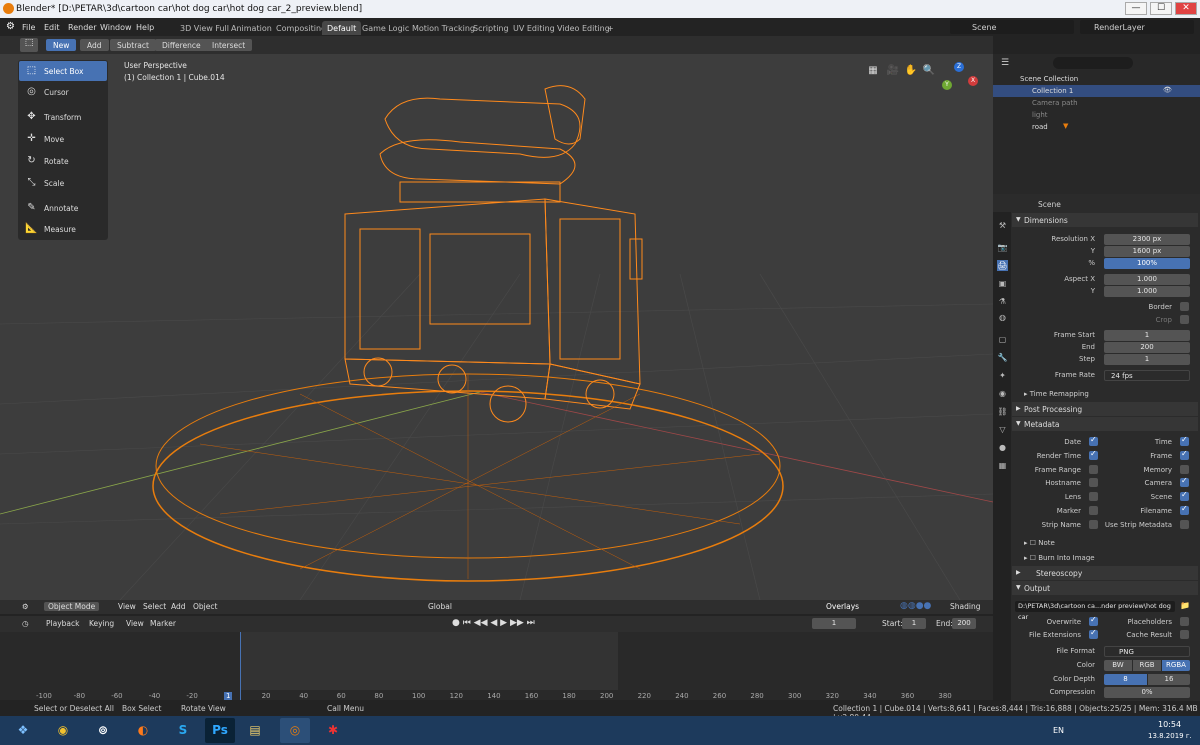  Describe the element at coordinates (1125, 679) in the screenshot. I see `color-depth-8-button: 8` at that location.